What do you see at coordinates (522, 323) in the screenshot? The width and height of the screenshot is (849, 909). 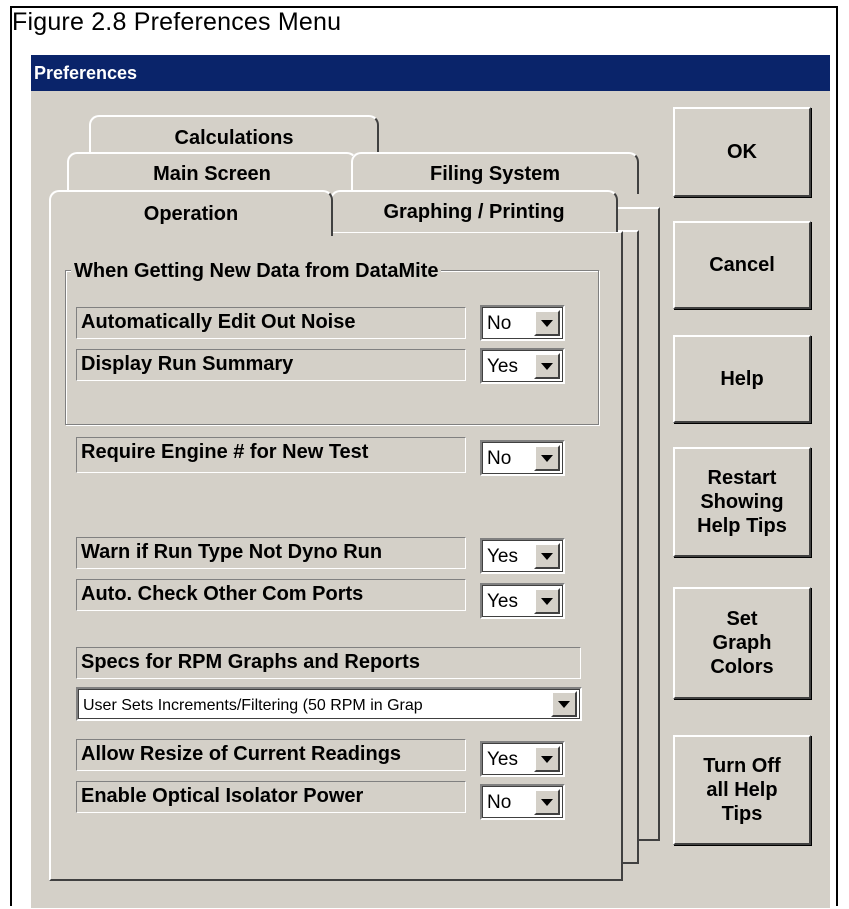 I see `auto-edit-noise-select: No` at bounding box center [522, 323].